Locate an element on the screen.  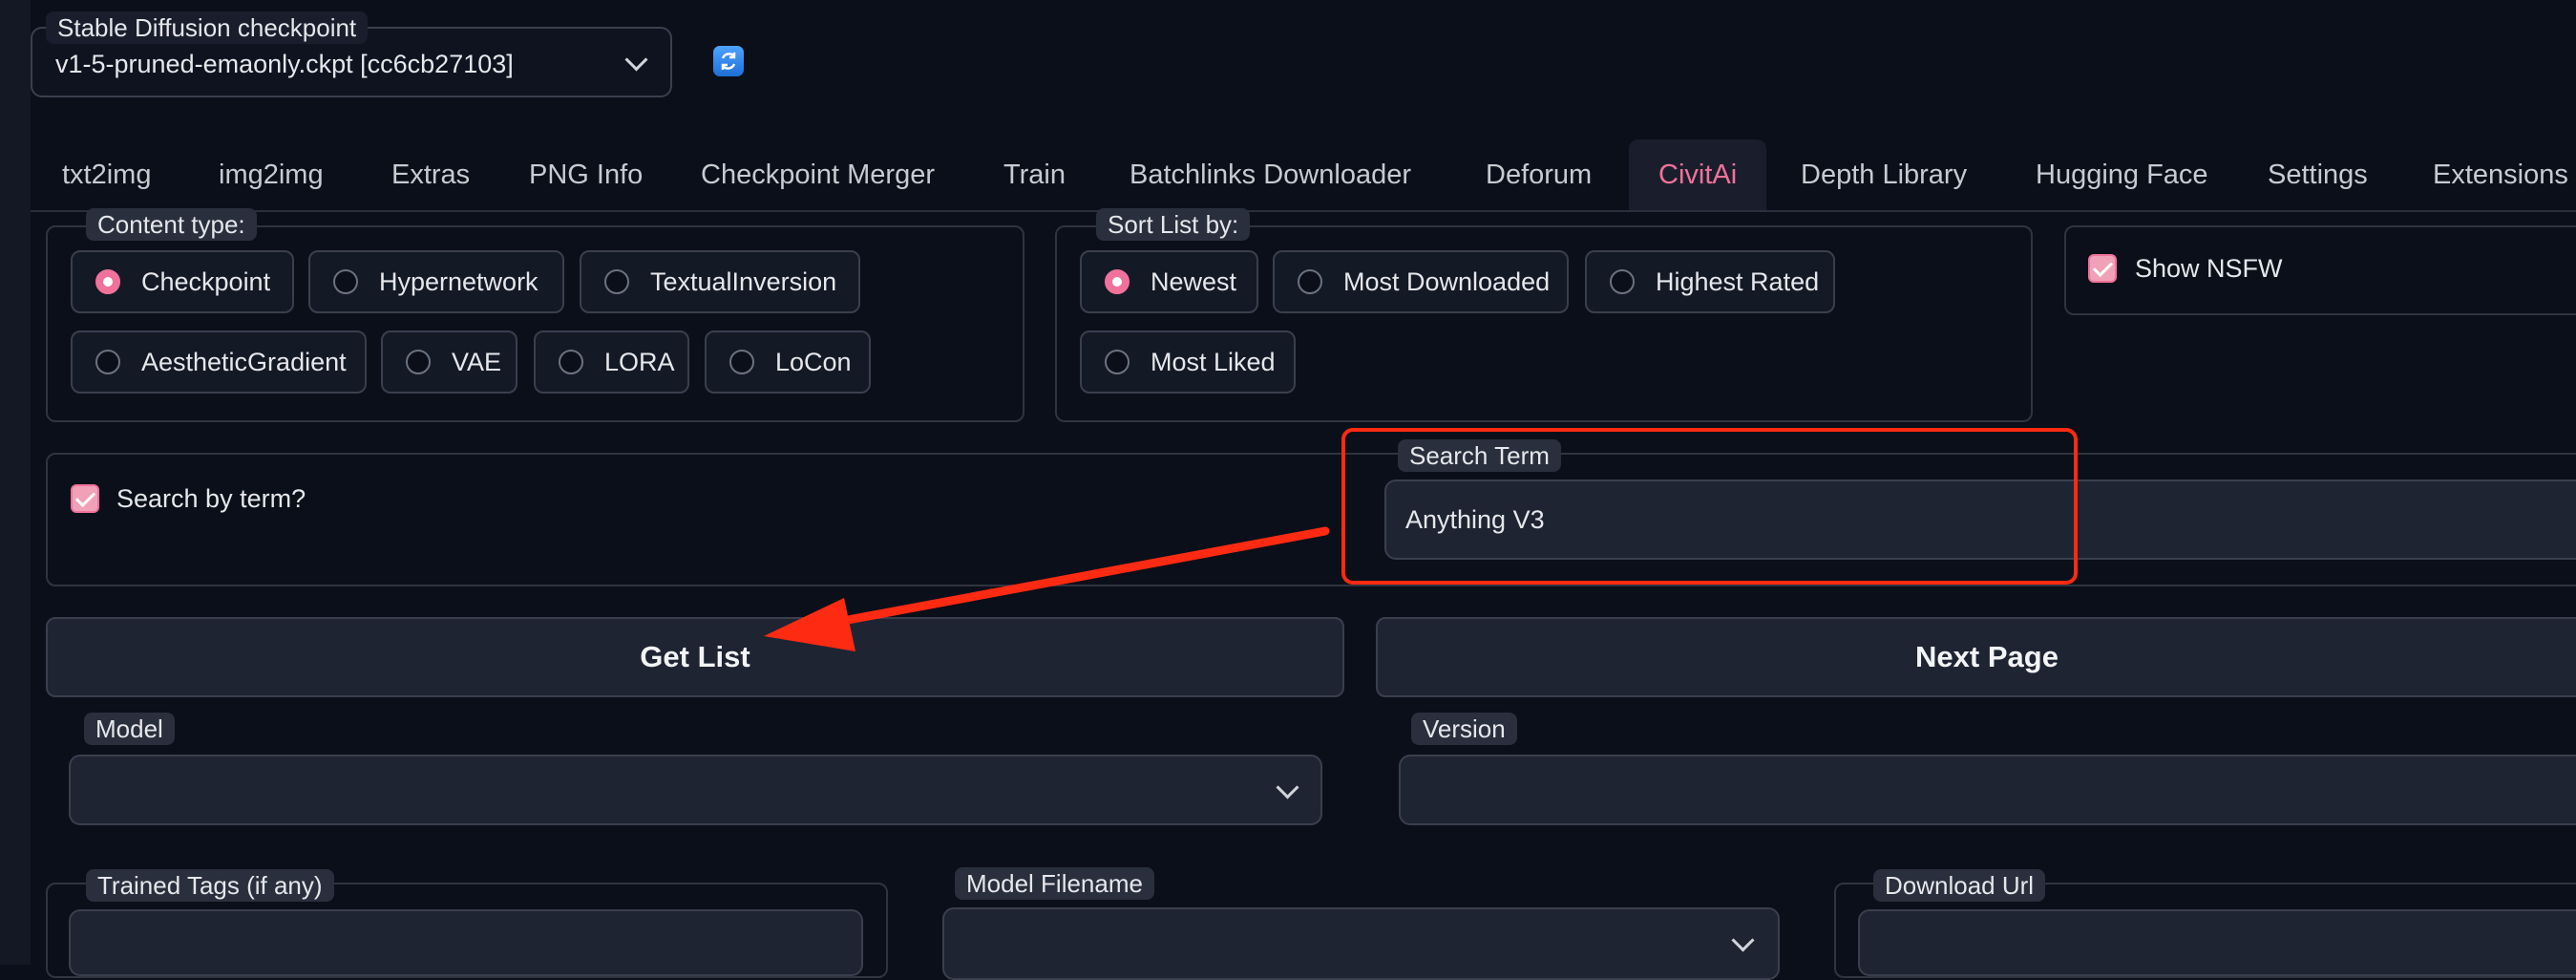
trained-tags-field is located at coordinates (466, 942).